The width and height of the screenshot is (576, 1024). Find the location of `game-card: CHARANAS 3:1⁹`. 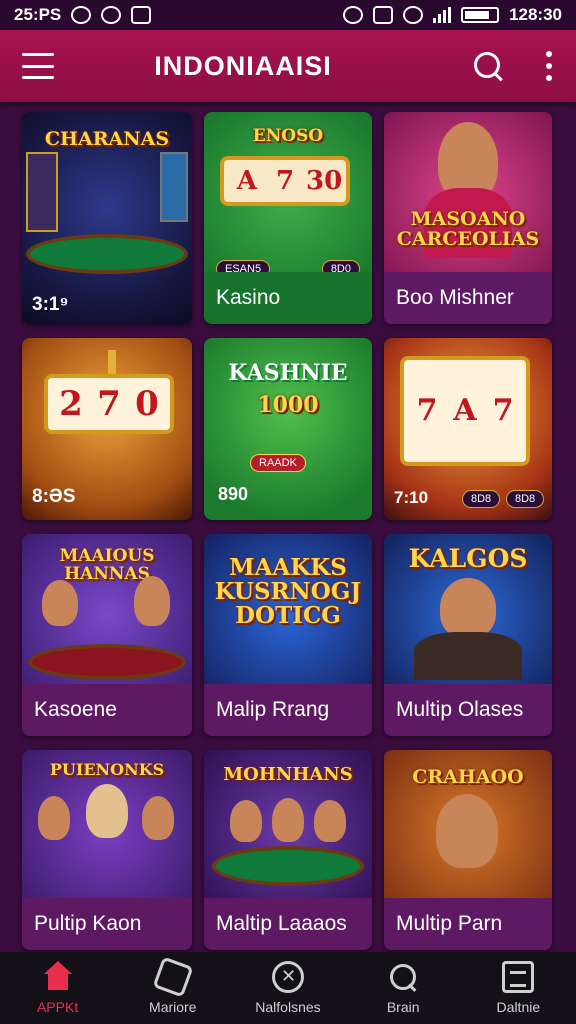

game-card: CHARANAS 3:1⁹ is located at coordinates (107, 218).